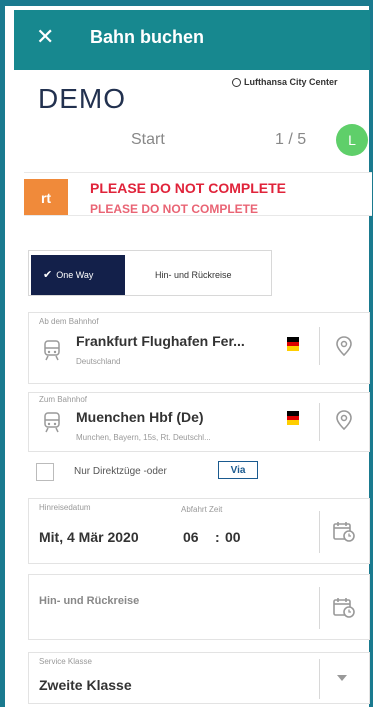 The height and width of the screenshot is (707, 373). What do you see at coordinates (65, 507) in the screenshot?
I see `departure-date-label: Hinreisedatum` at bounding box center [65, 507].